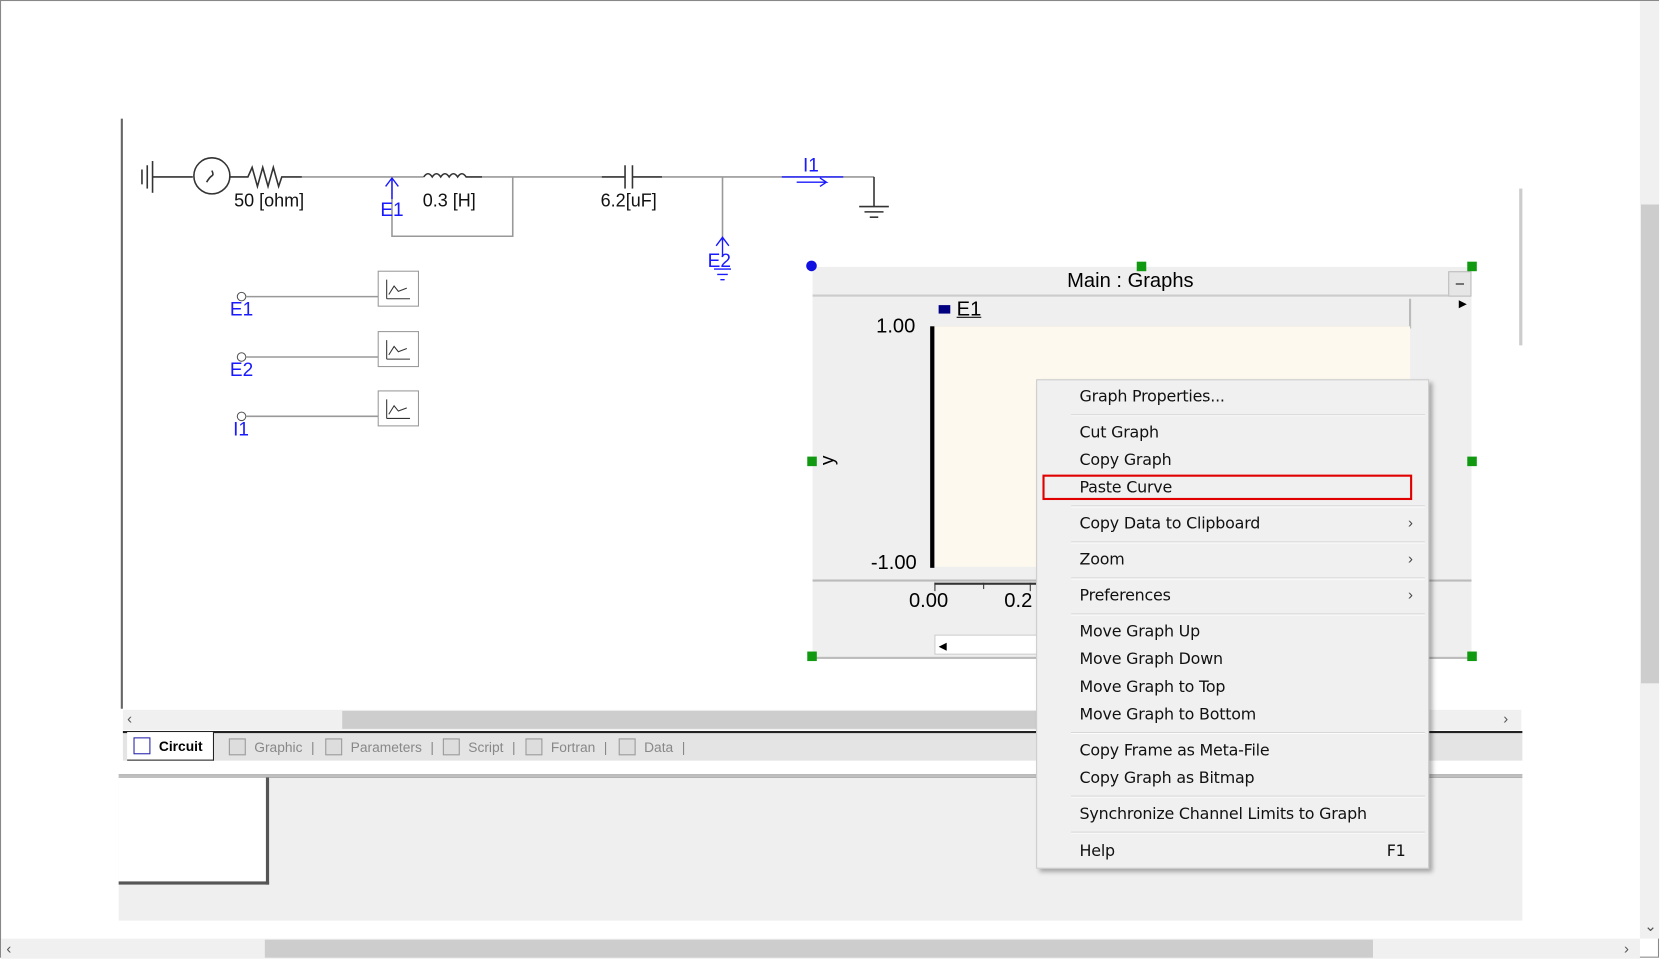 Image resolution: width=1661 pixels, height=960 pixels. Describe the element at coordinates (324, 356) in the screenshot. I see `plot-block-e2: E2` at that location.